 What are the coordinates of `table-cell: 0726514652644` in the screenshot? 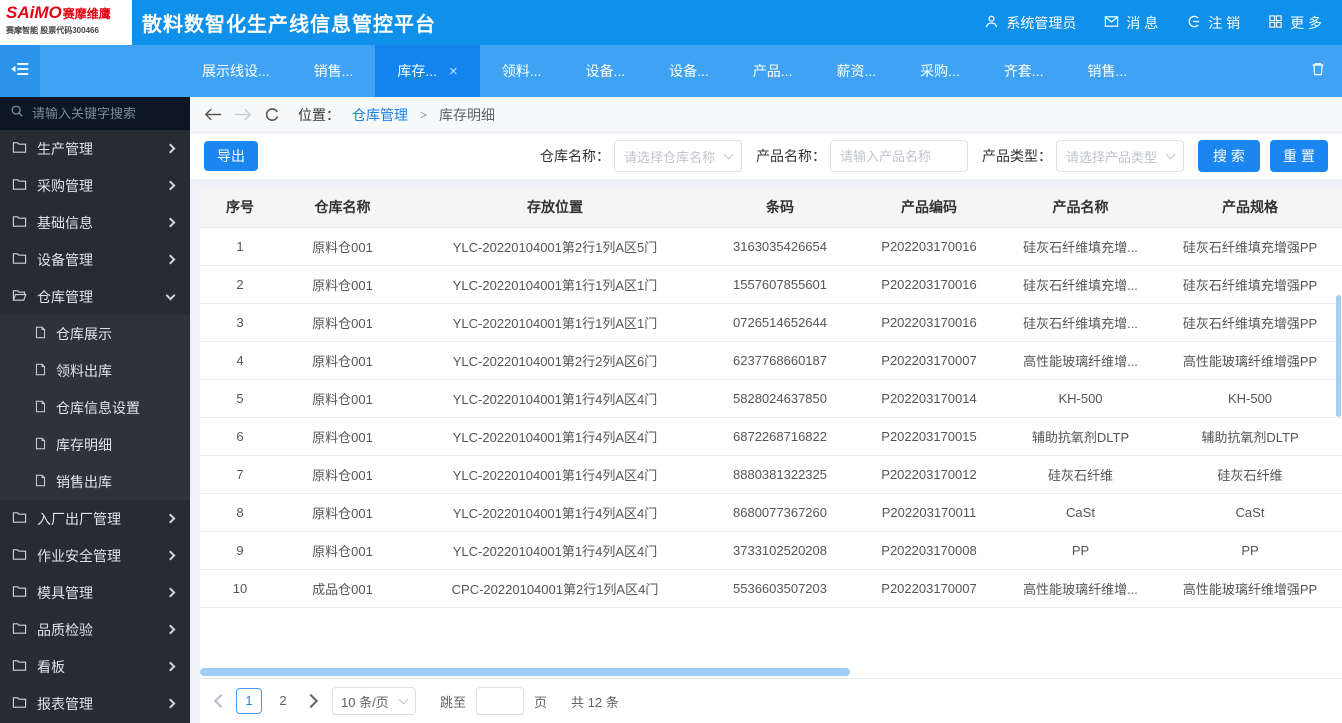 It's located at (780, 322).